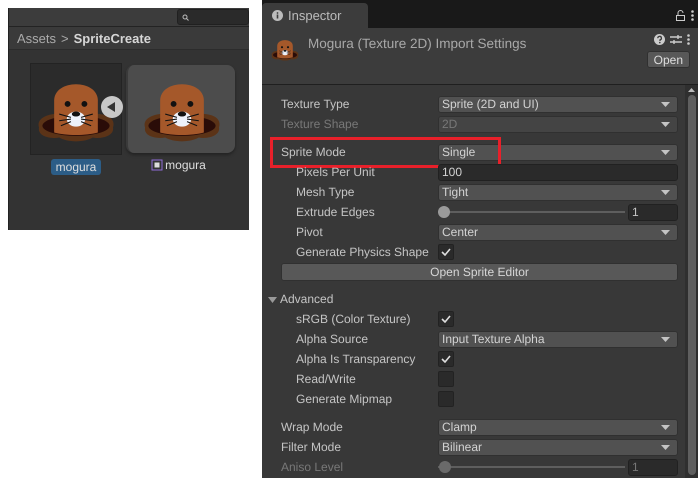  Describe the element at coordinates (558, 232) in the screenshot. I see `dropdown: Center` at that location.